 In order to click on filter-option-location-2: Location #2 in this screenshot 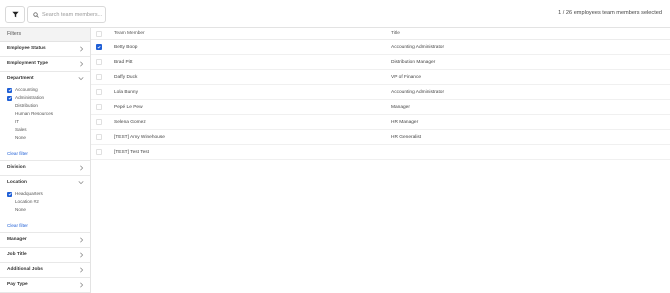, I will do `click(45, 202)`.